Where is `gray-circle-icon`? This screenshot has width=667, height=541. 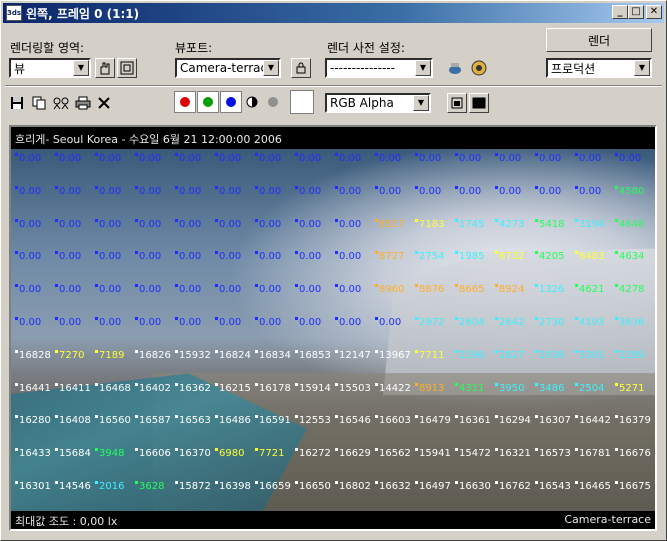
gray-circle-icon is located at coordinates (273, 102).